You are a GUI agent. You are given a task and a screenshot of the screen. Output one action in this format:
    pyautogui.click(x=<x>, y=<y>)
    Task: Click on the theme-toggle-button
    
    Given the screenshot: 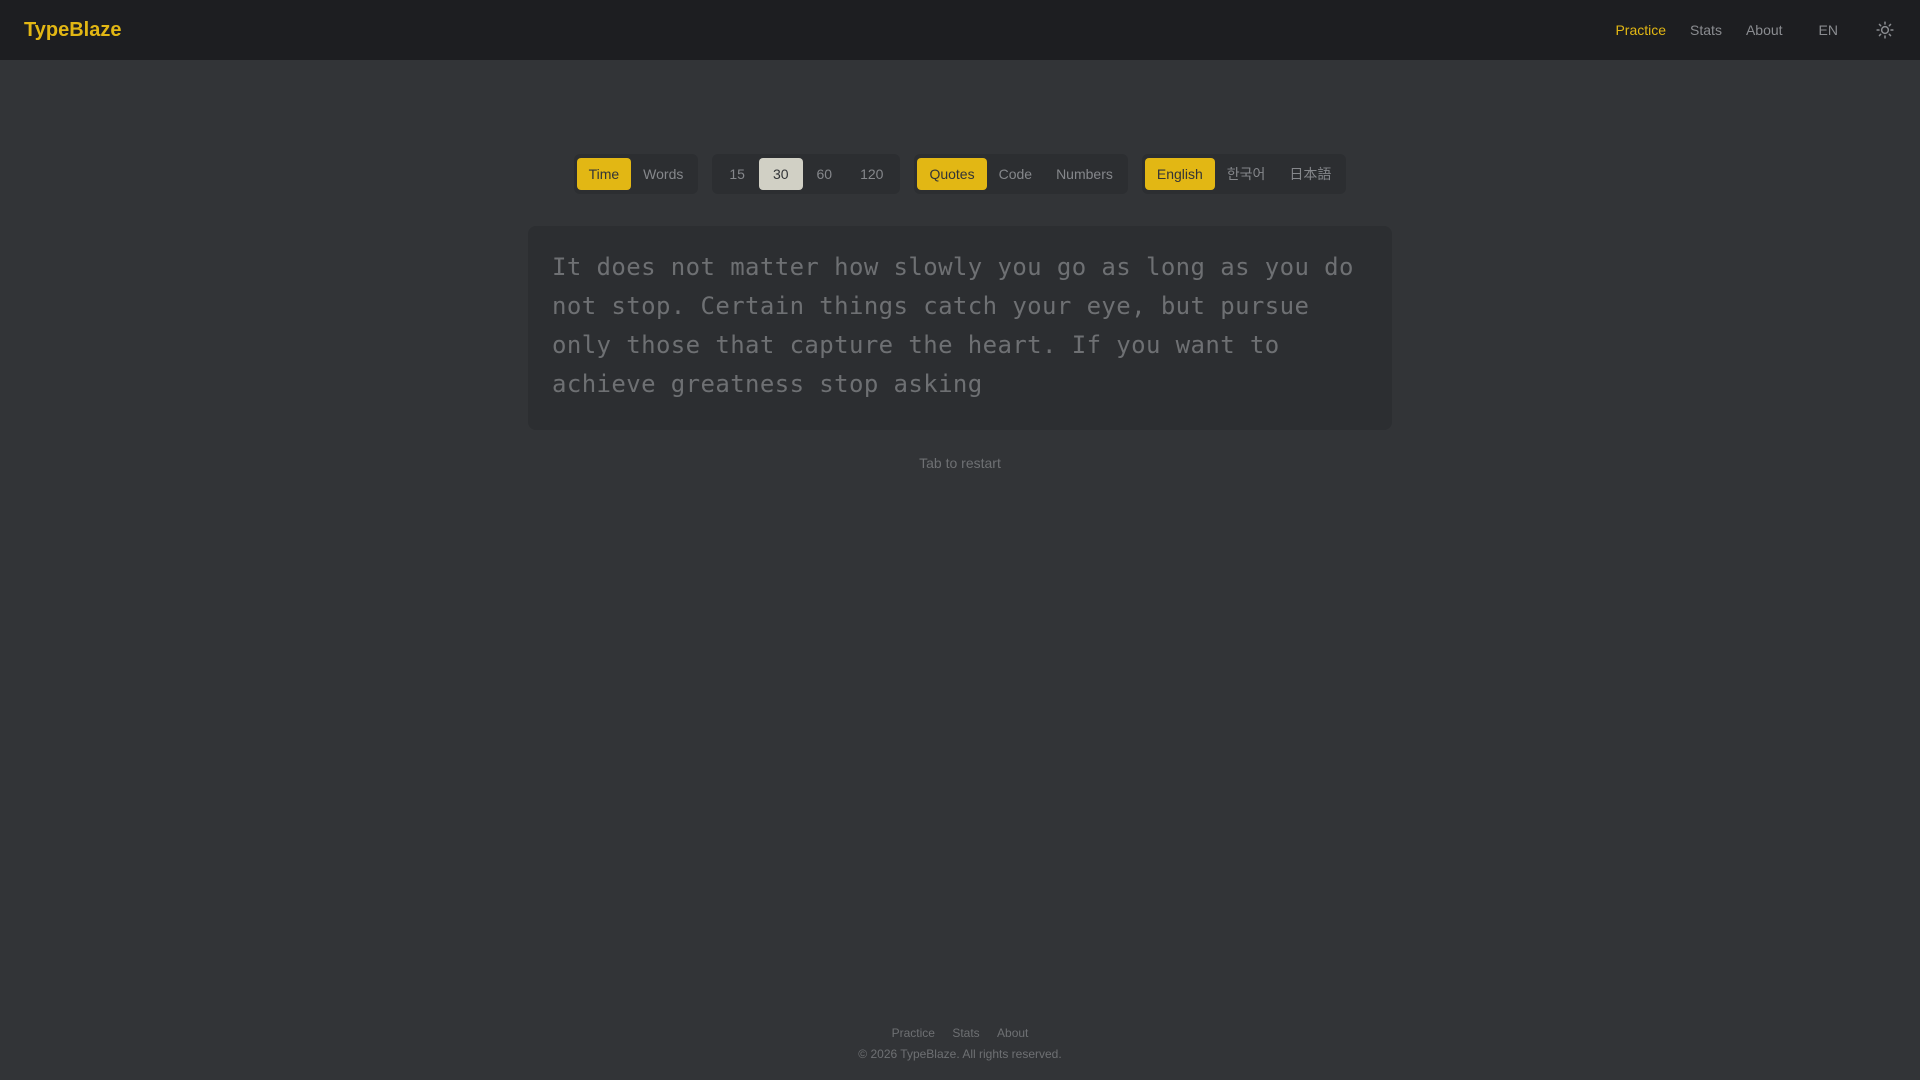 What is the action you would take?
    pyautogui.click(x=1885, y=30)
    